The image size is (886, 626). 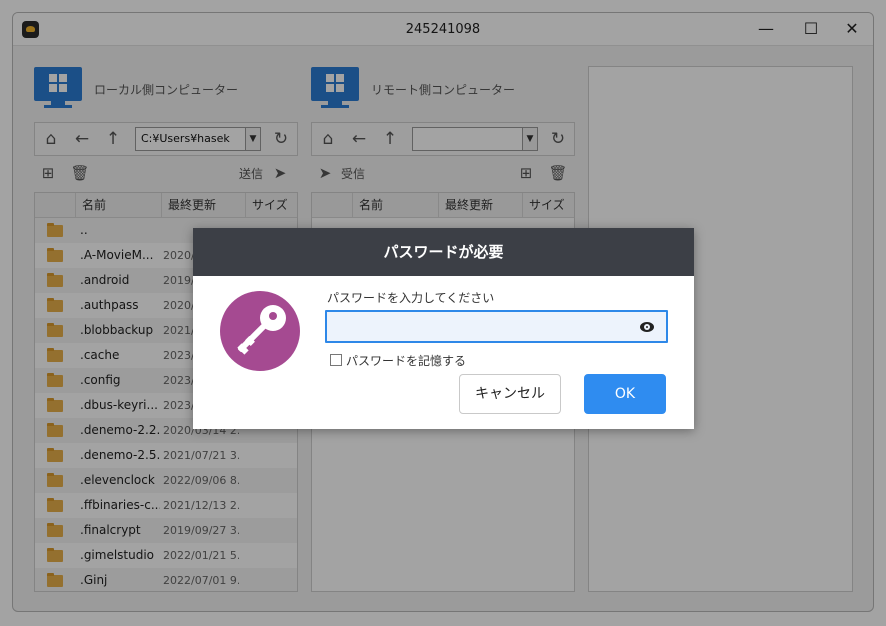 I want to click on password-label: パスワードを入力してください, so click(x=411, y=298).